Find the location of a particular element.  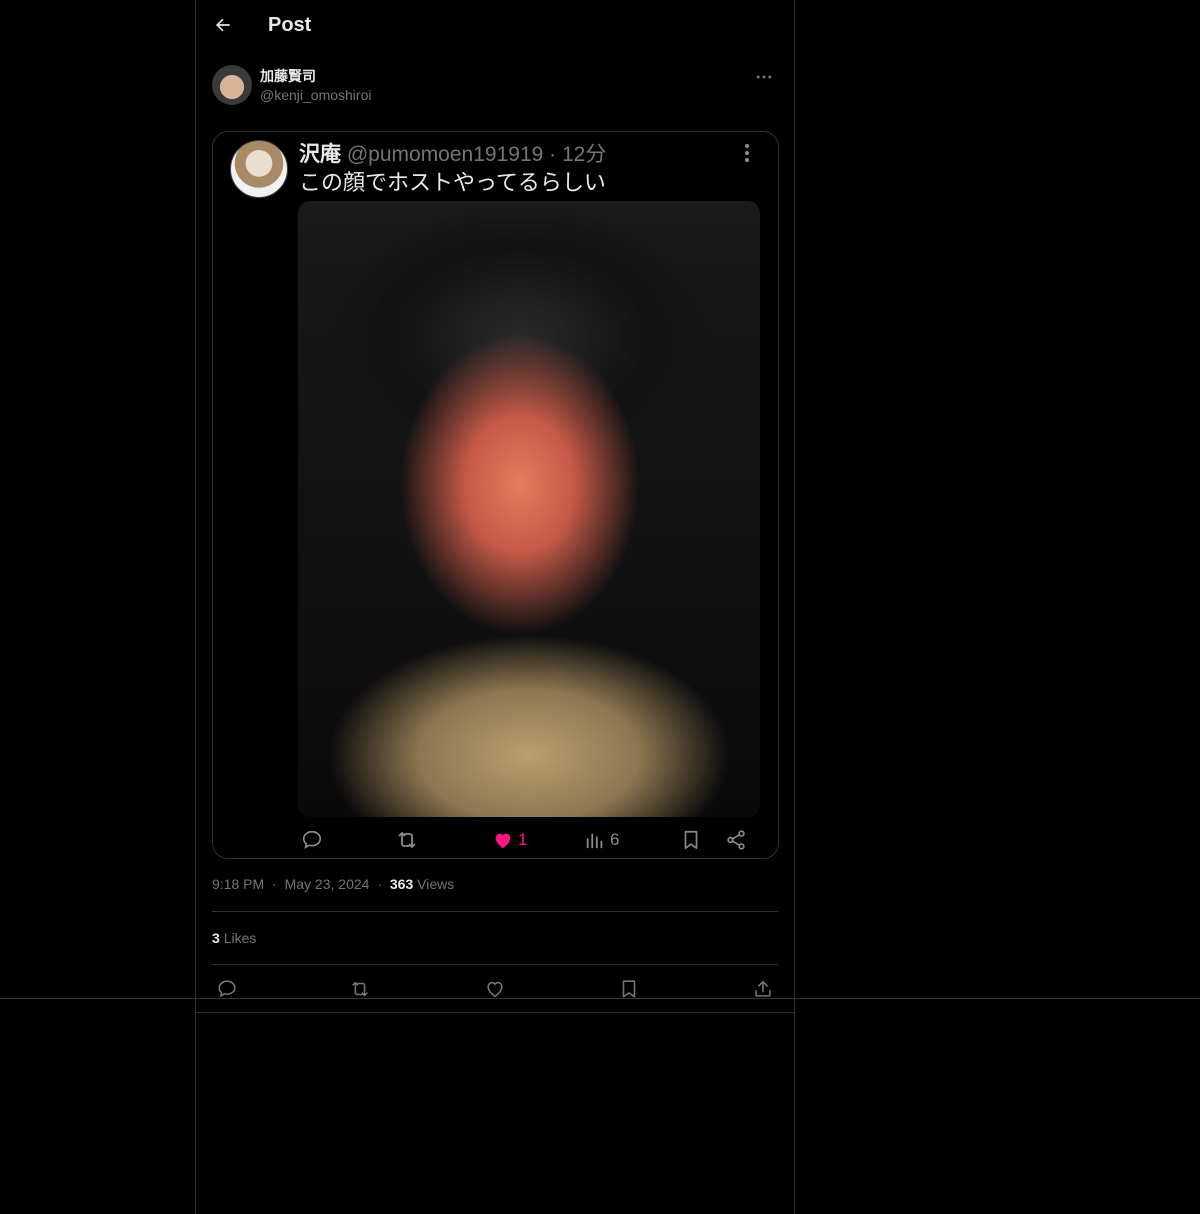

views-chart-icon is located at coordinates (595, 840).